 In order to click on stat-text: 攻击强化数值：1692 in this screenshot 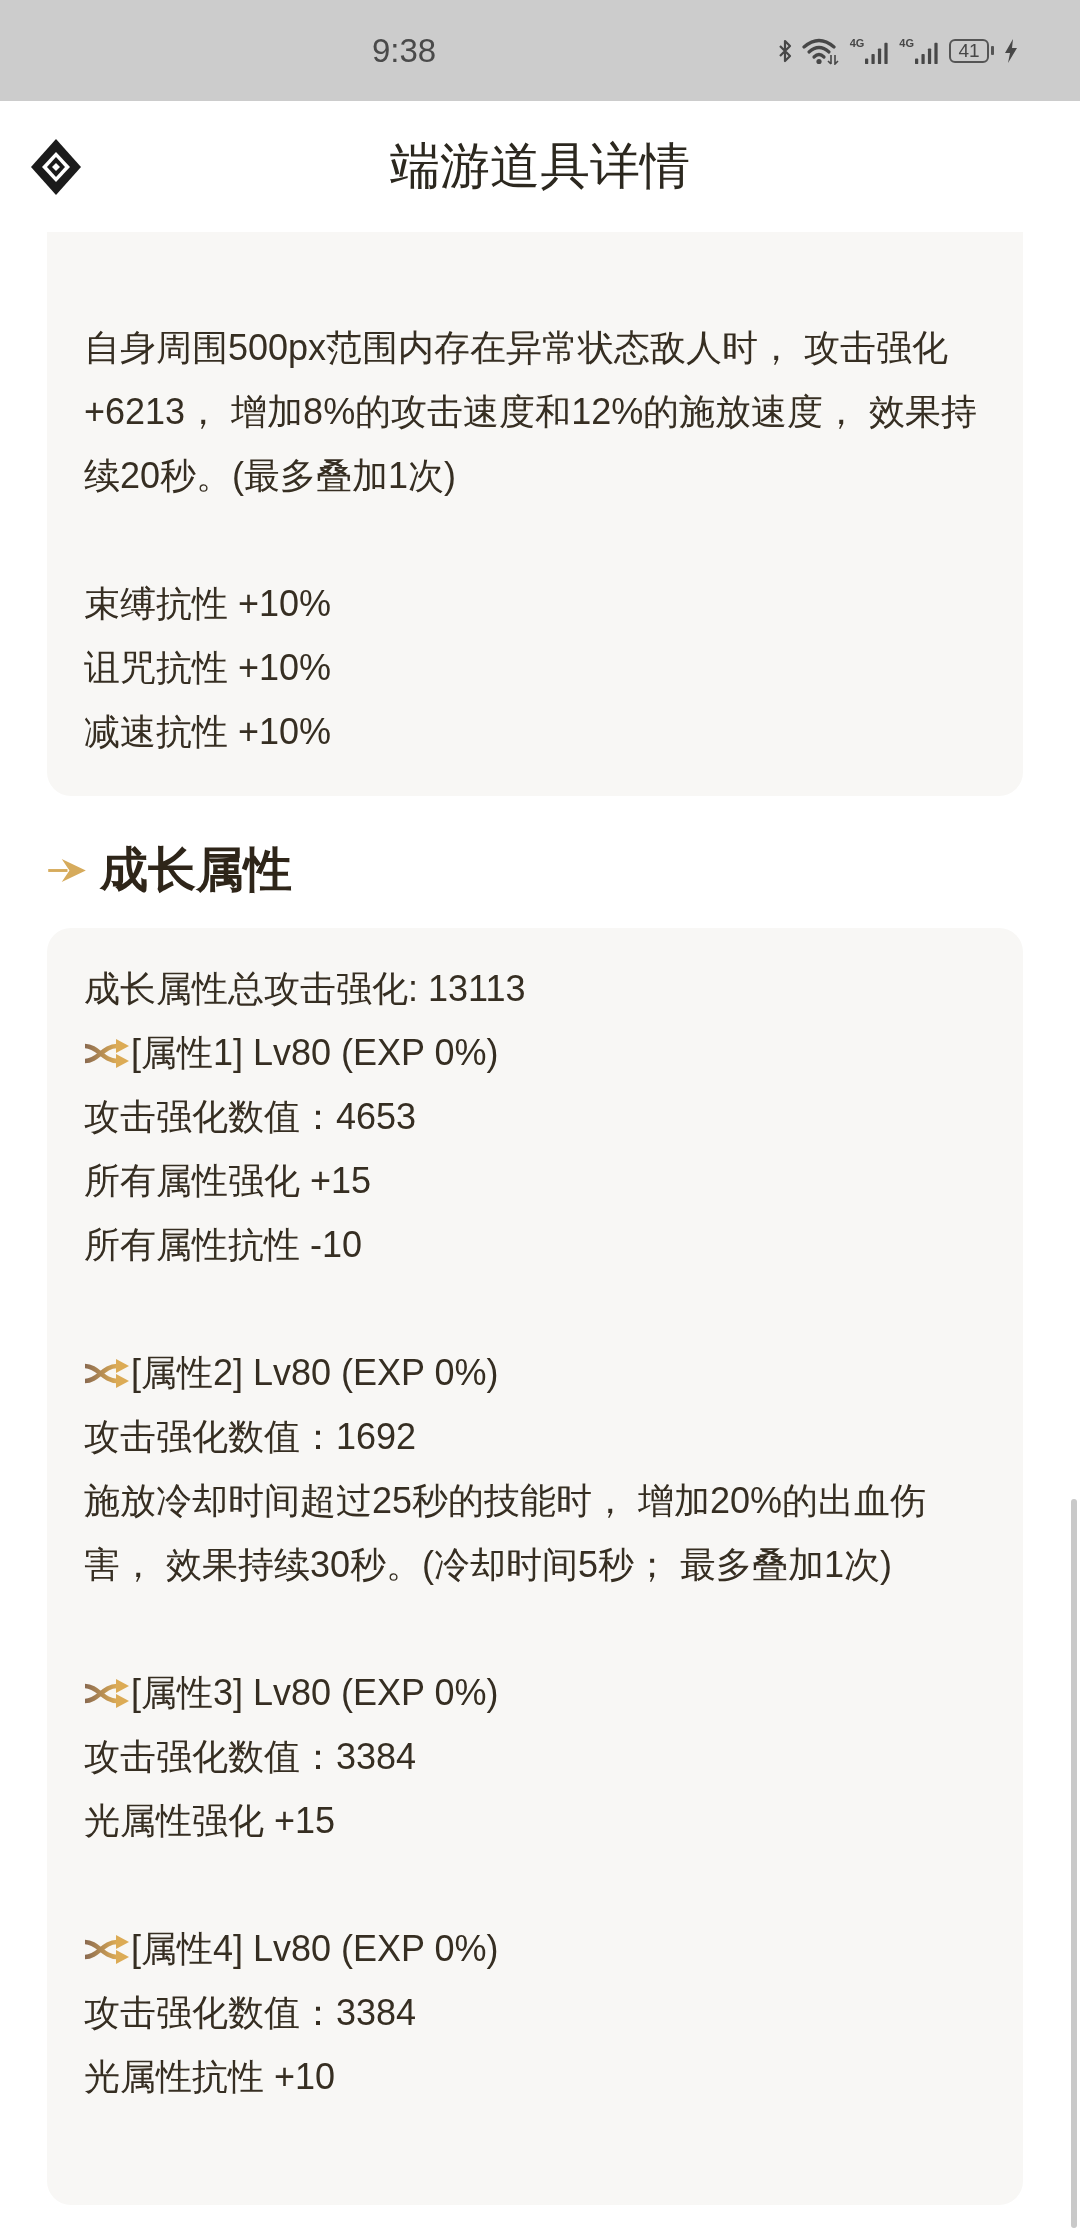, I will do `click(251, 1437)`.